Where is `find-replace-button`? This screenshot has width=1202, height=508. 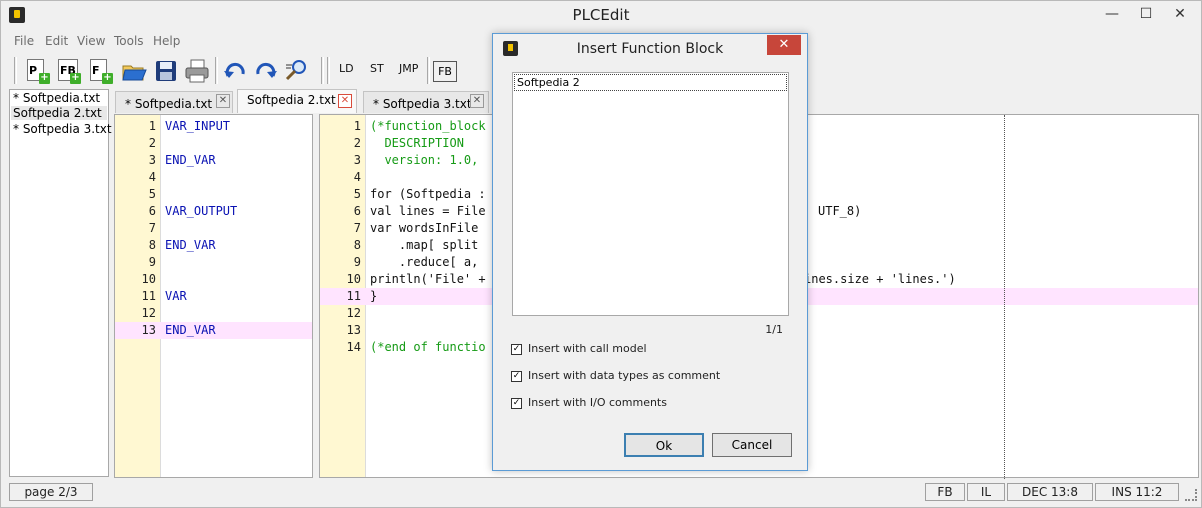 find-replace-button is located at coordinates (297, 71).